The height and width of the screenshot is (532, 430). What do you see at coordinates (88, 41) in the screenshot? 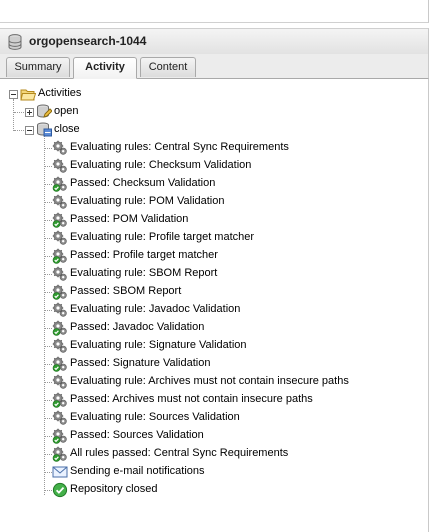
I see `page-title: orgopensearch-1044` at bounding box center [88, 41].